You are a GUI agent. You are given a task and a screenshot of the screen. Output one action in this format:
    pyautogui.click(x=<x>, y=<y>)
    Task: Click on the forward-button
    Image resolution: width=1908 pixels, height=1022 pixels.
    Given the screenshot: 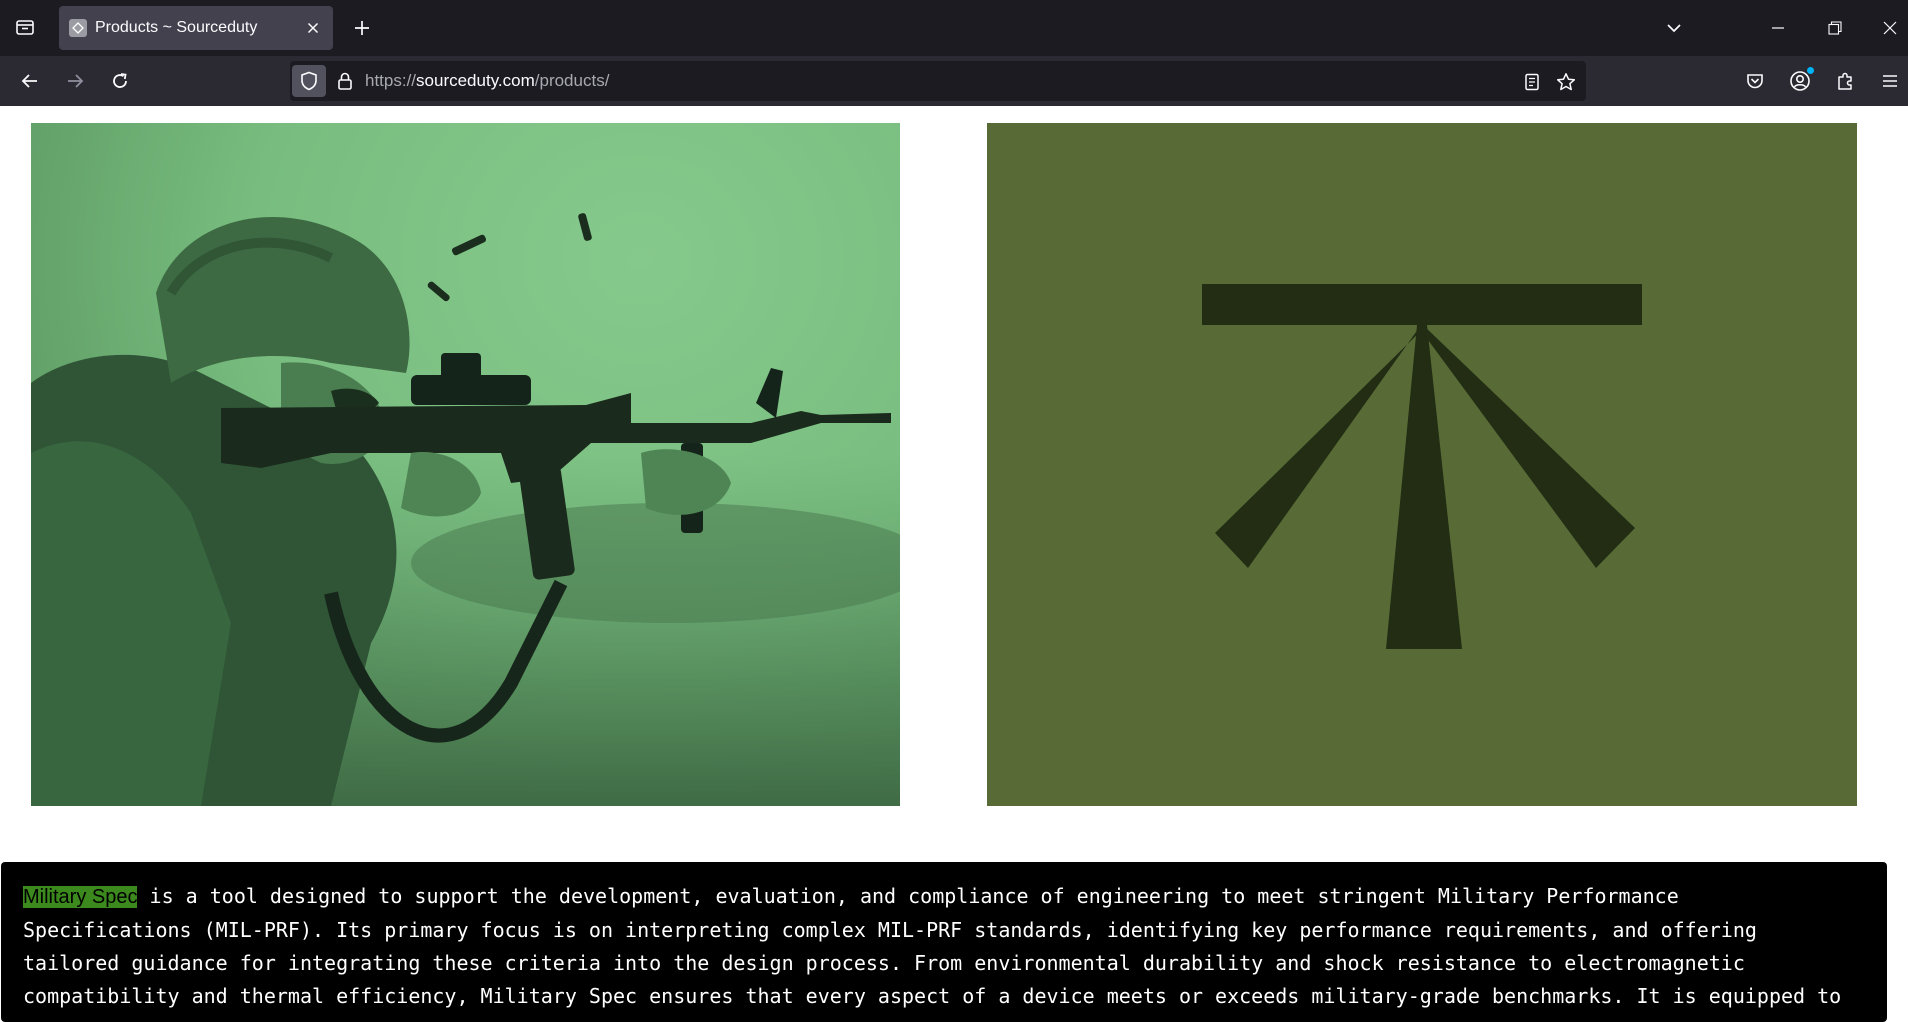 What is the action you would take?
    pyautogui.click(x=75, y=81)
    